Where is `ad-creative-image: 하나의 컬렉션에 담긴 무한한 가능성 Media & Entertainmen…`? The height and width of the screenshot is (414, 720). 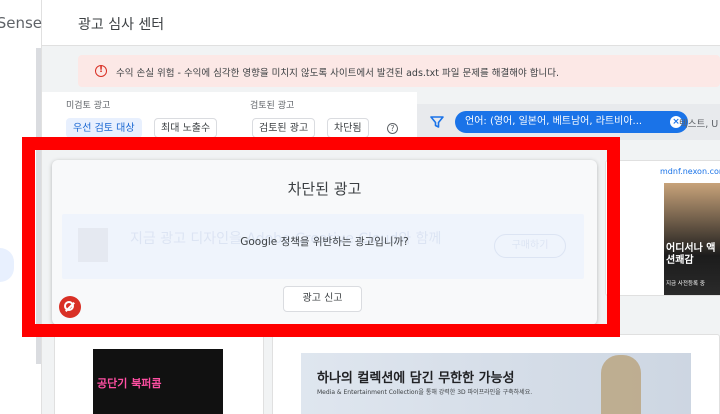 ad-creative-image: 하나의 컬렉션에 담긴 무한한 가능성 Media & Entertainmen… is located at coordinates (496, 383).